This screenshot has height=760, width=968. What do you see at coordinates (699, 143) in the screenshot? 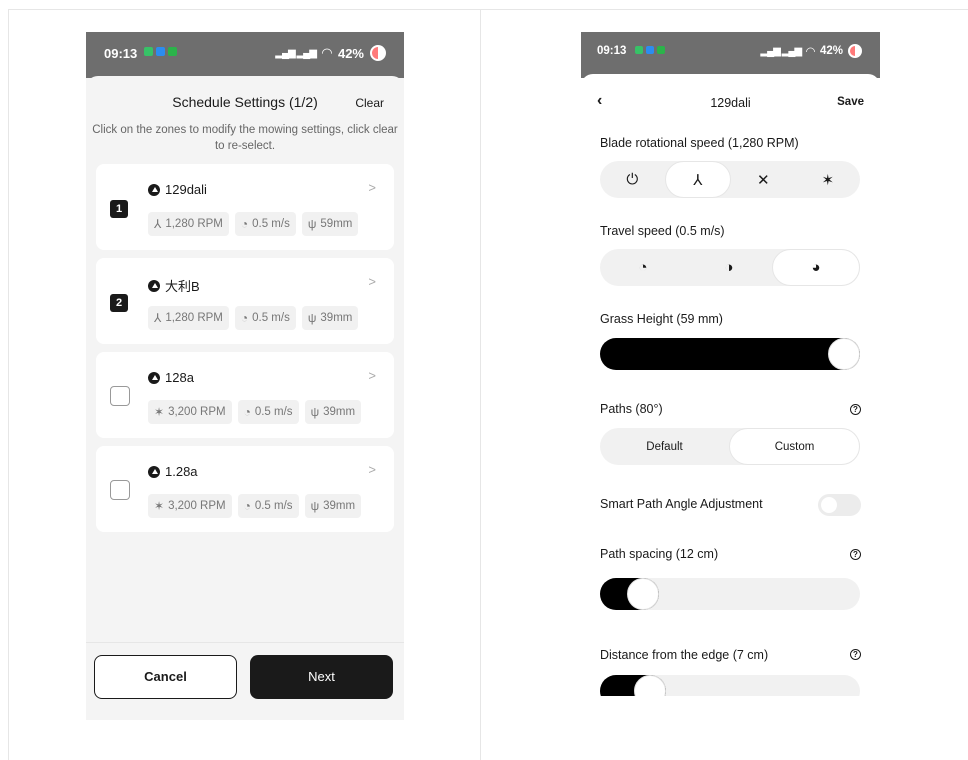
I see `blade-speed-label: Blade rotational speed (1,280 RPM)` at bounding box center [699, 143].